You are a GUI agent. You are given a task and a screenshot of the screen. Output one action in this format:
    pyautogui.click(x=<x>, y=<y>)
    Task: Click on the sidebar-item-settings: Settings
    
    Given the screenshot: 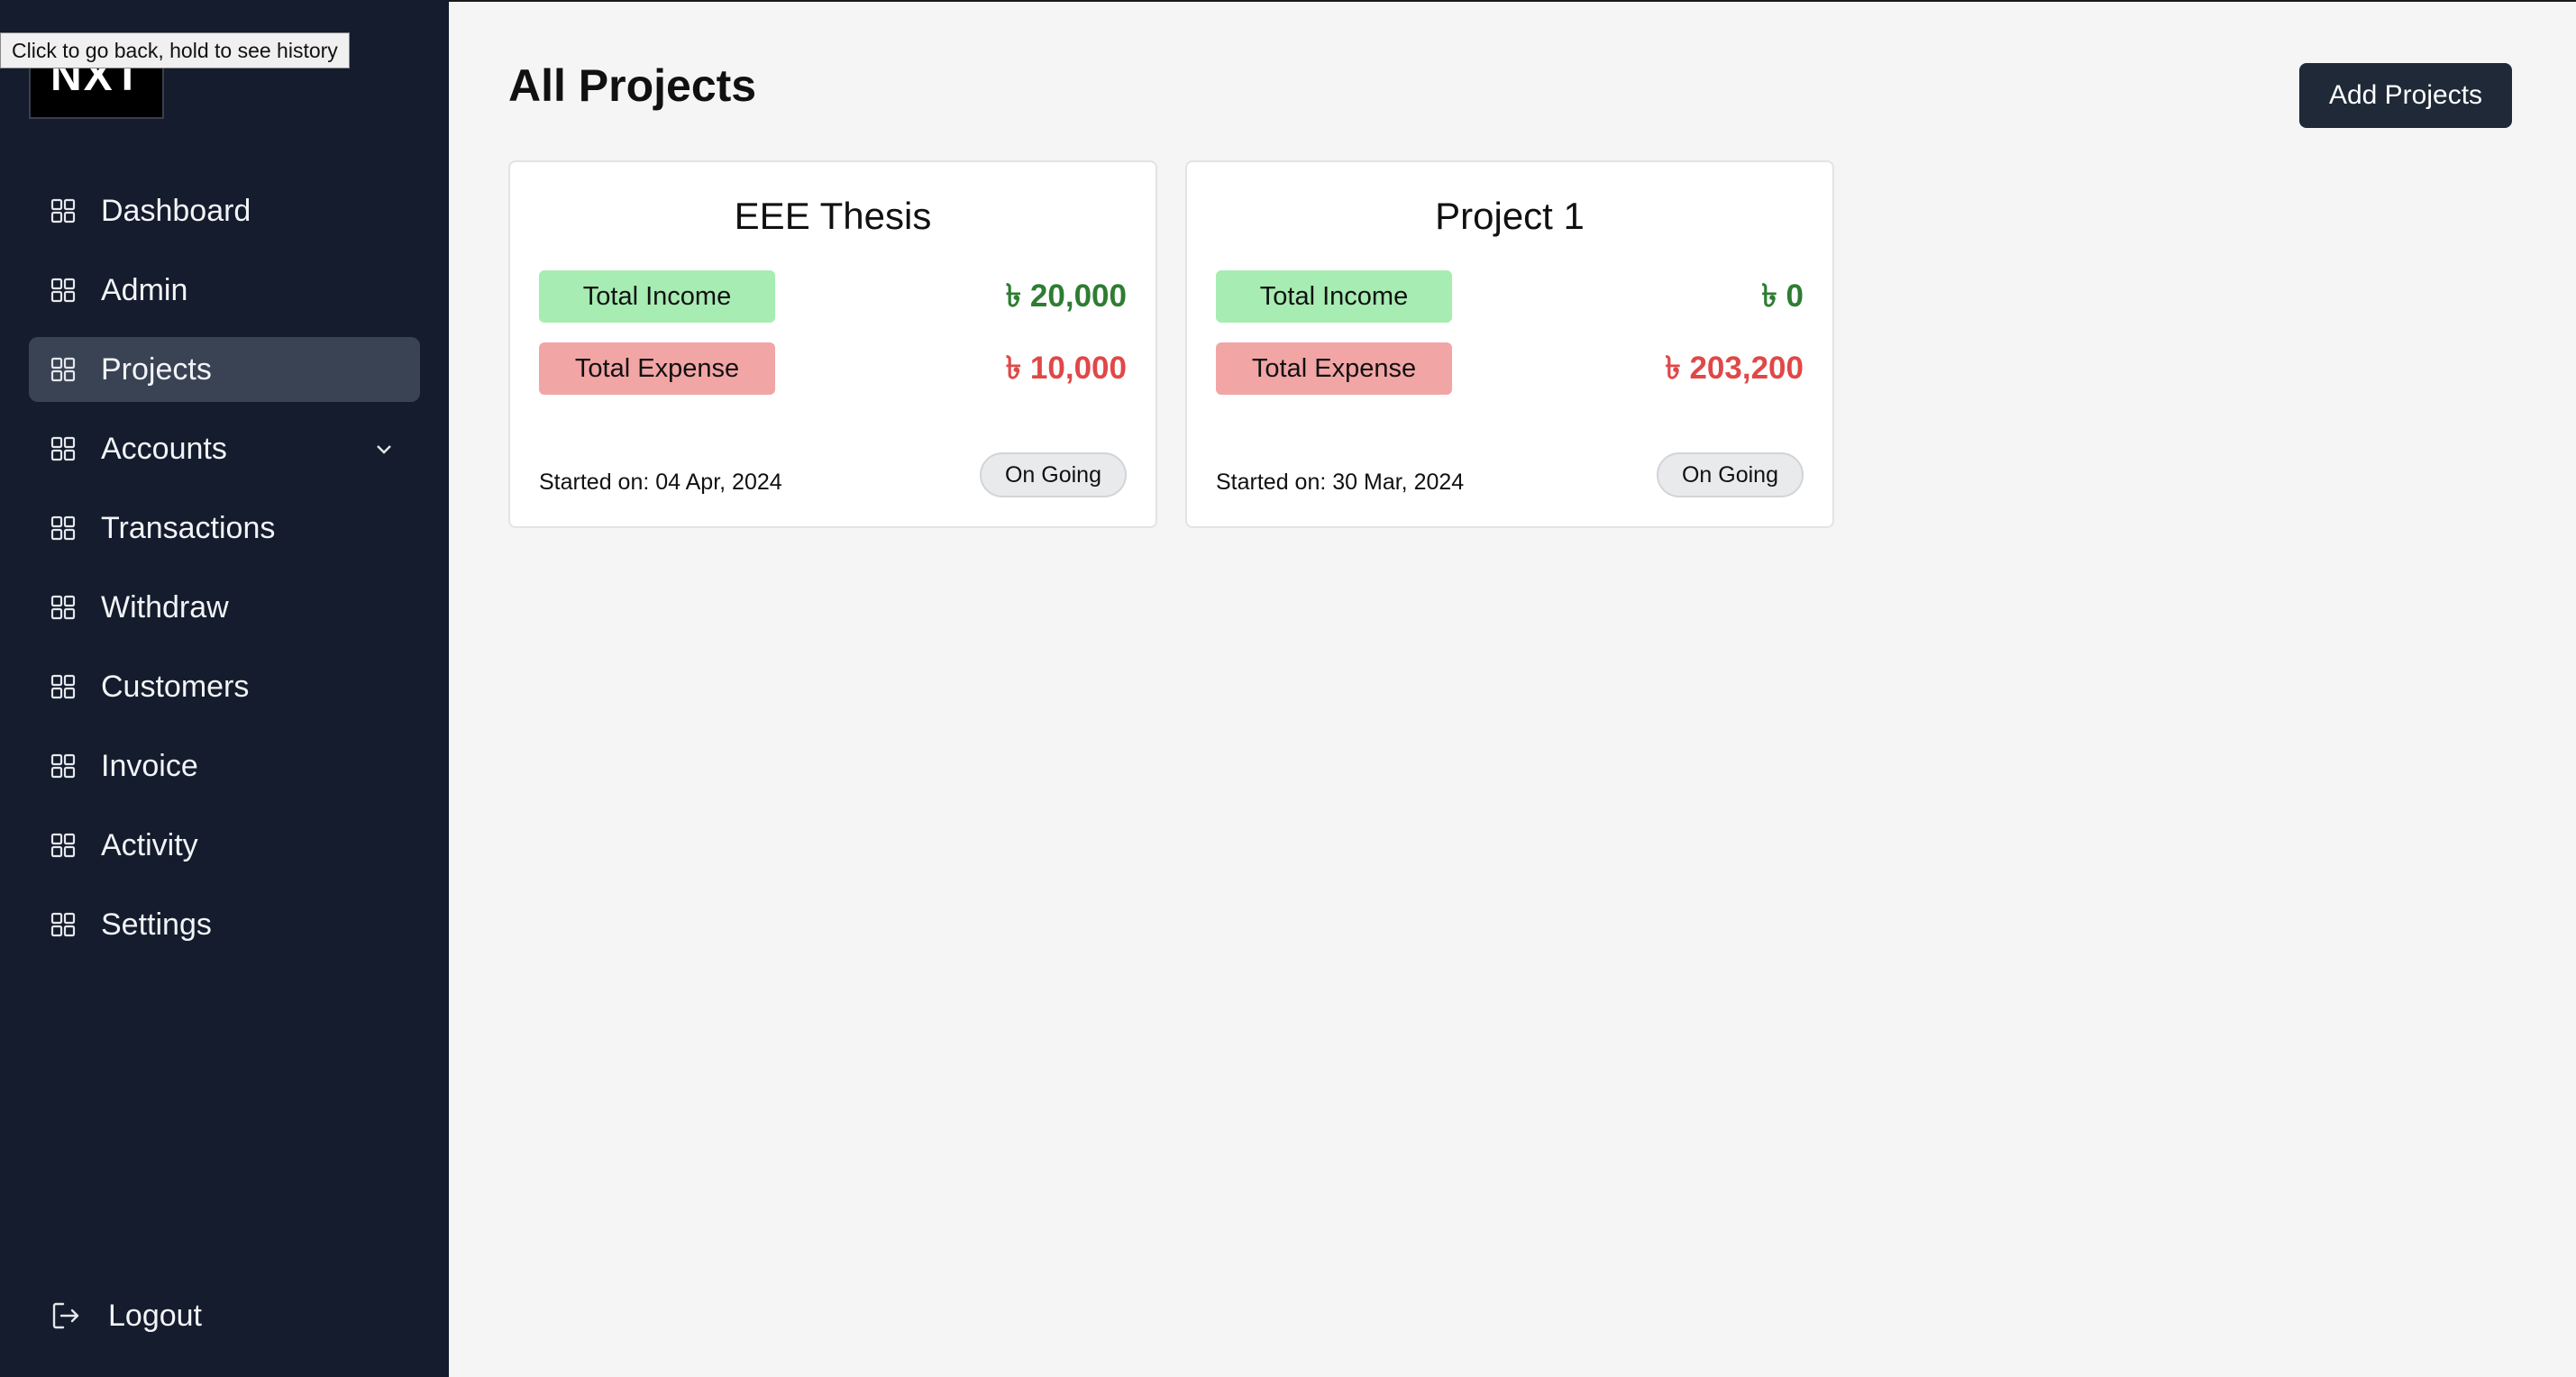 What is the action you would take?
    pyautogui.click(x=224, y=925)
    